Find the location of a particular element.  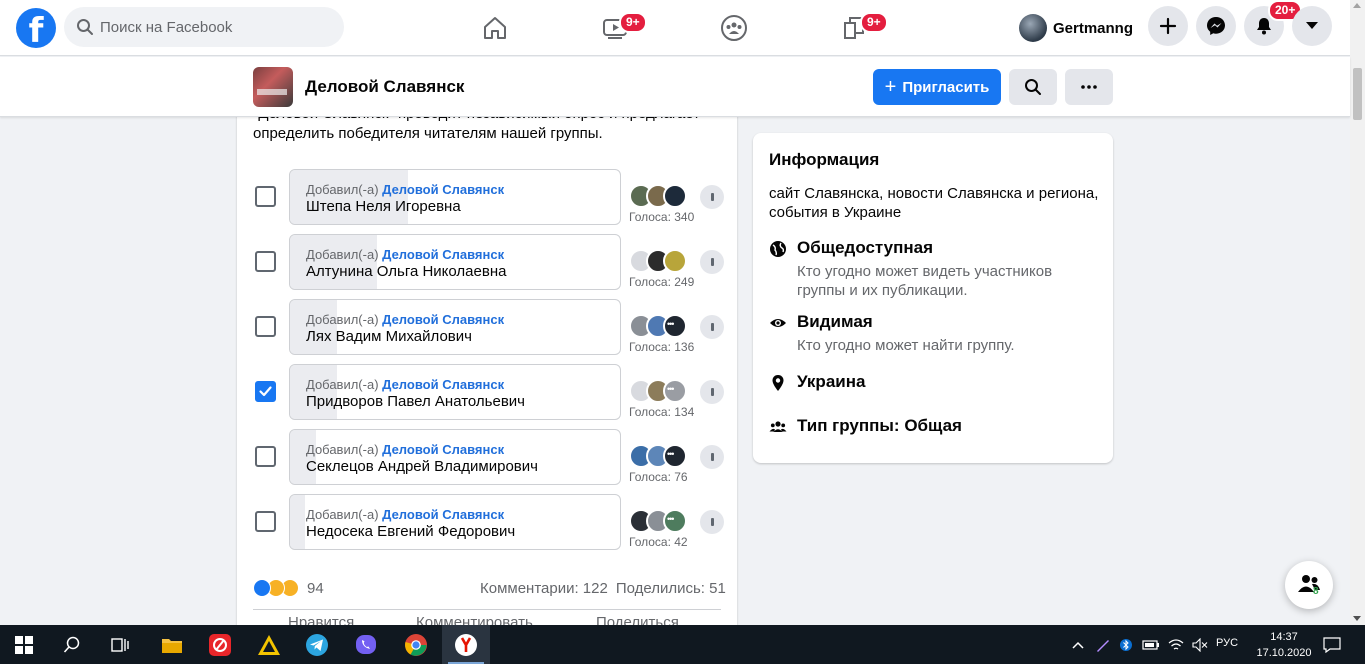

visibility-description: Кто угодно может найти группу. is located at coordinates (906, 345).